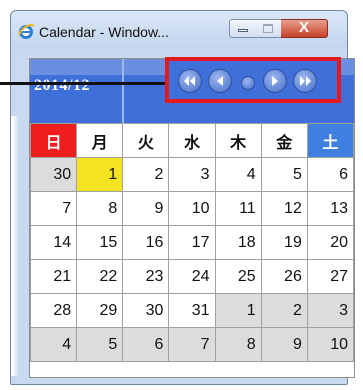 The width and height of the screenshot is (363, 390). I want to click on week-row: 28 29 30 31 1 2 3, so click(192, 310).